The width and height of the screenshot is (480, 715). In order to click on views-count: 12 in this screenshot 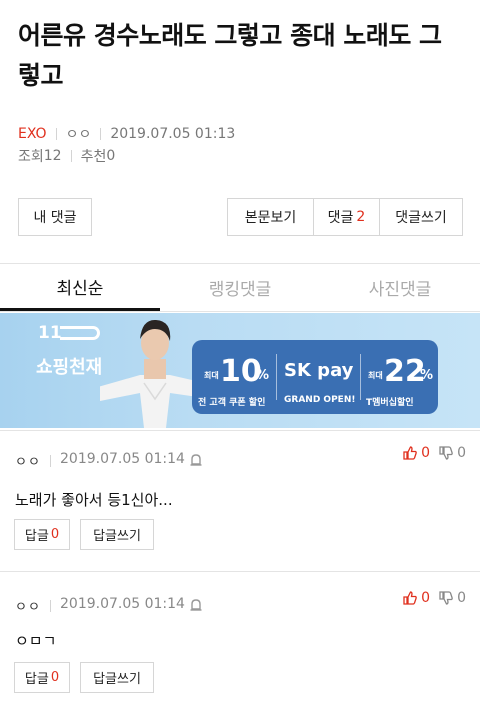, I will do `click(52, 156)`.